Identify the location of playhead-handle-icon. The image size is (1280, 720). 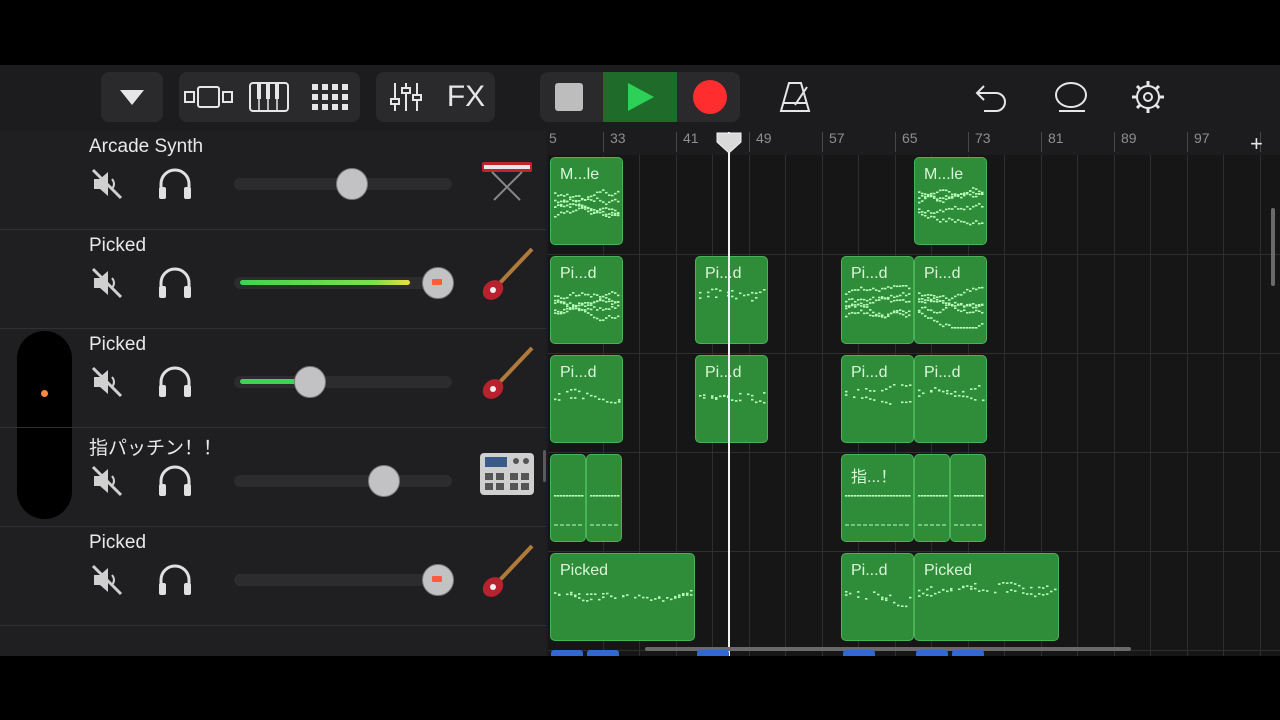
(729, 143).